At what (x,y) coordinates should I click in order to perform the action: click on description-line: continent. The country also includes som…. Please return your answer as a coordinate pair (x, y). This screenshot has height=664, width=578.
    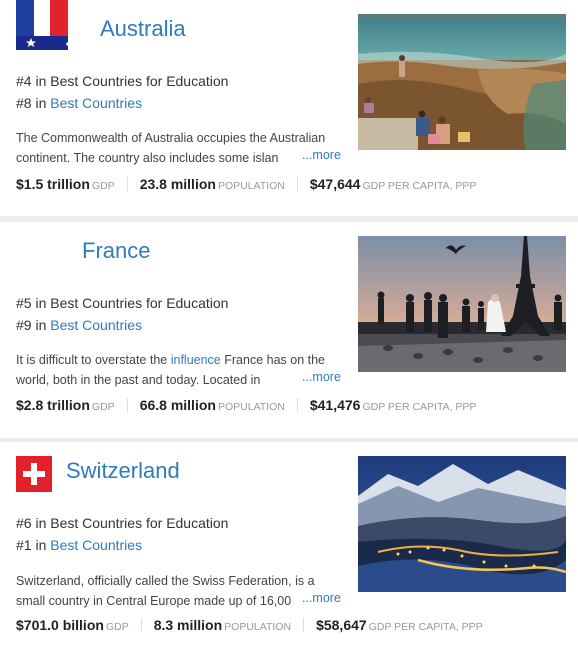
    Looking at the image, I should click on (157, 158).